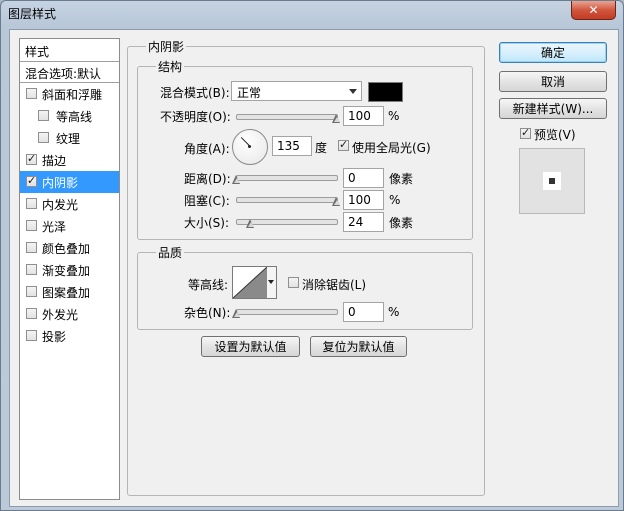 The width and height of the screenshot is (624, 511). Describe the element at coordinates (363, 116) in the screenshot. I see `opacity-input: 100` at that location.